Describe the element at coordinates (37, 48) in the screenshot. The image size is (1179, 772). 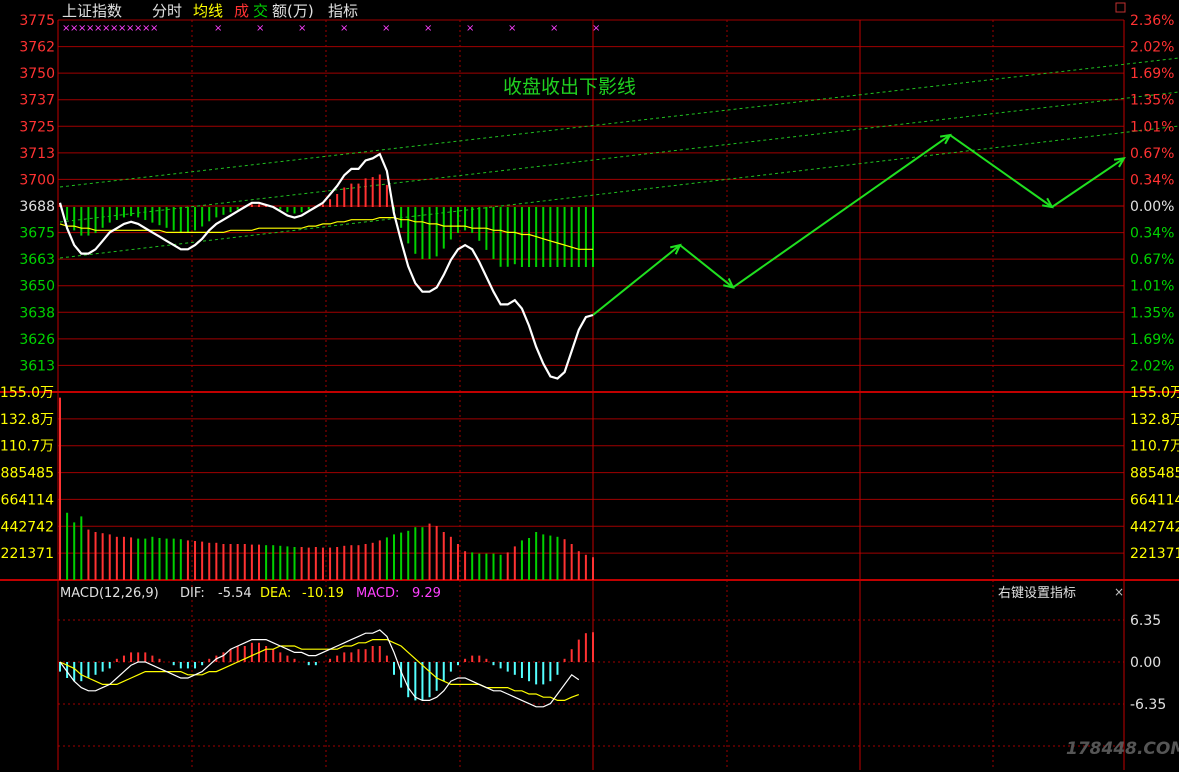
I see `price-tick-left: 3762` at that location.